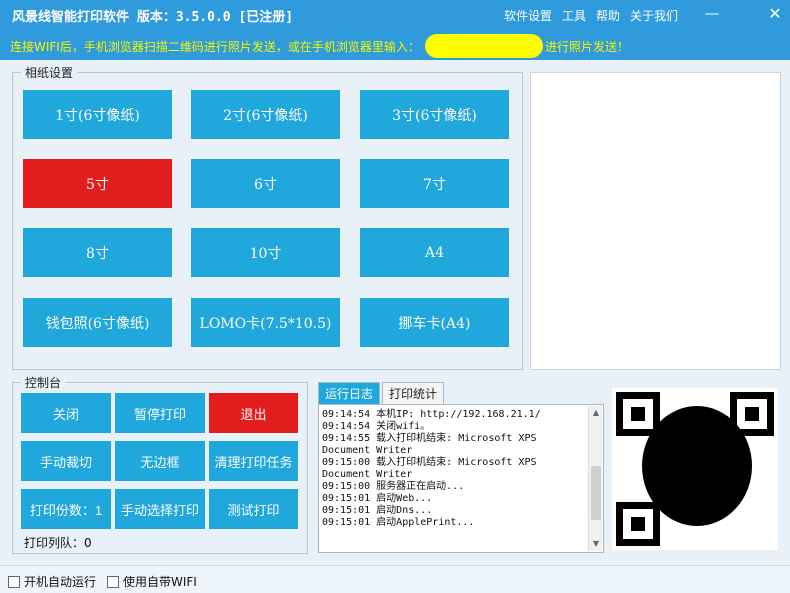 This screenshot has width=790, height=593. I want to click on paper-6inch-button: 6寸, so click(265, 183).